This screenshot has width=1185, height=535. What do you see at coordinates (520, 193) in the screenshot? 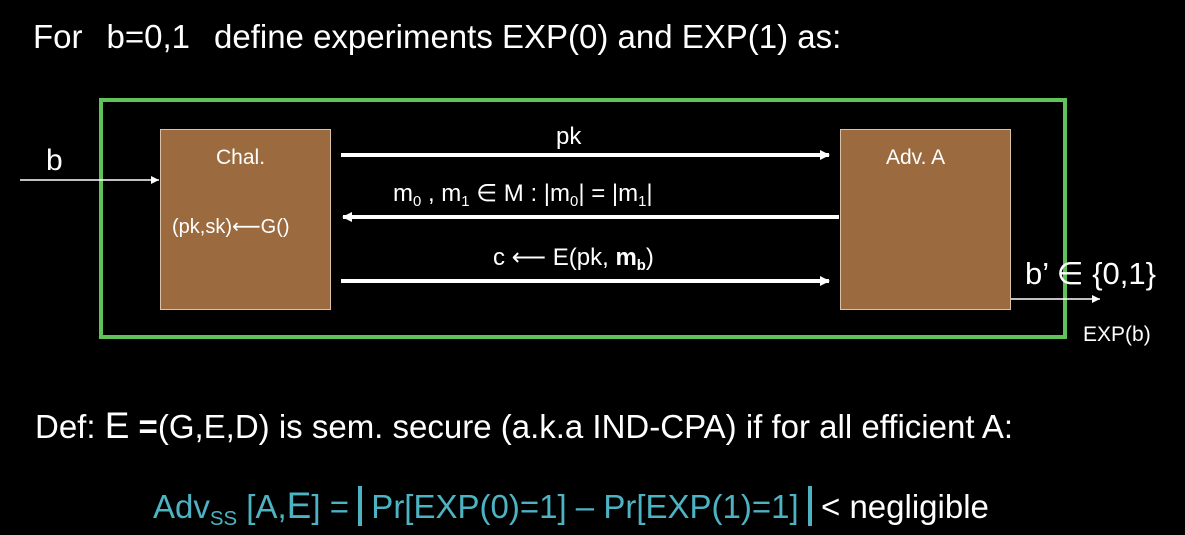
I see `m-text: ∈ M : |m` at bounding box center [520, 193].